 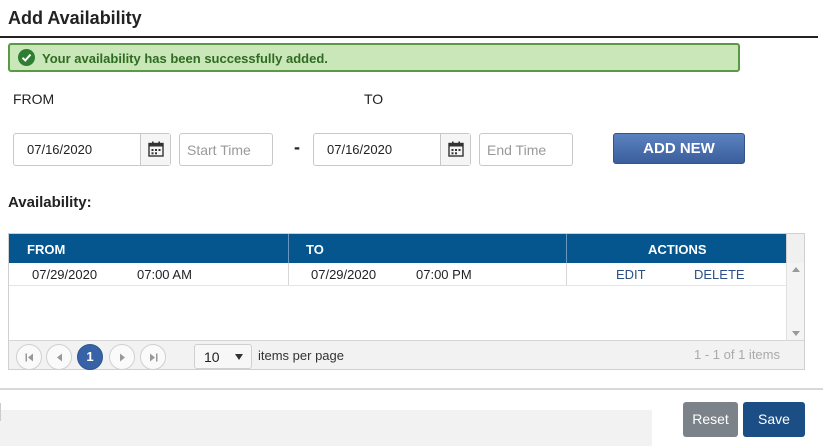 I want to click on reset-button: Reset, so click(x=710, y=419).